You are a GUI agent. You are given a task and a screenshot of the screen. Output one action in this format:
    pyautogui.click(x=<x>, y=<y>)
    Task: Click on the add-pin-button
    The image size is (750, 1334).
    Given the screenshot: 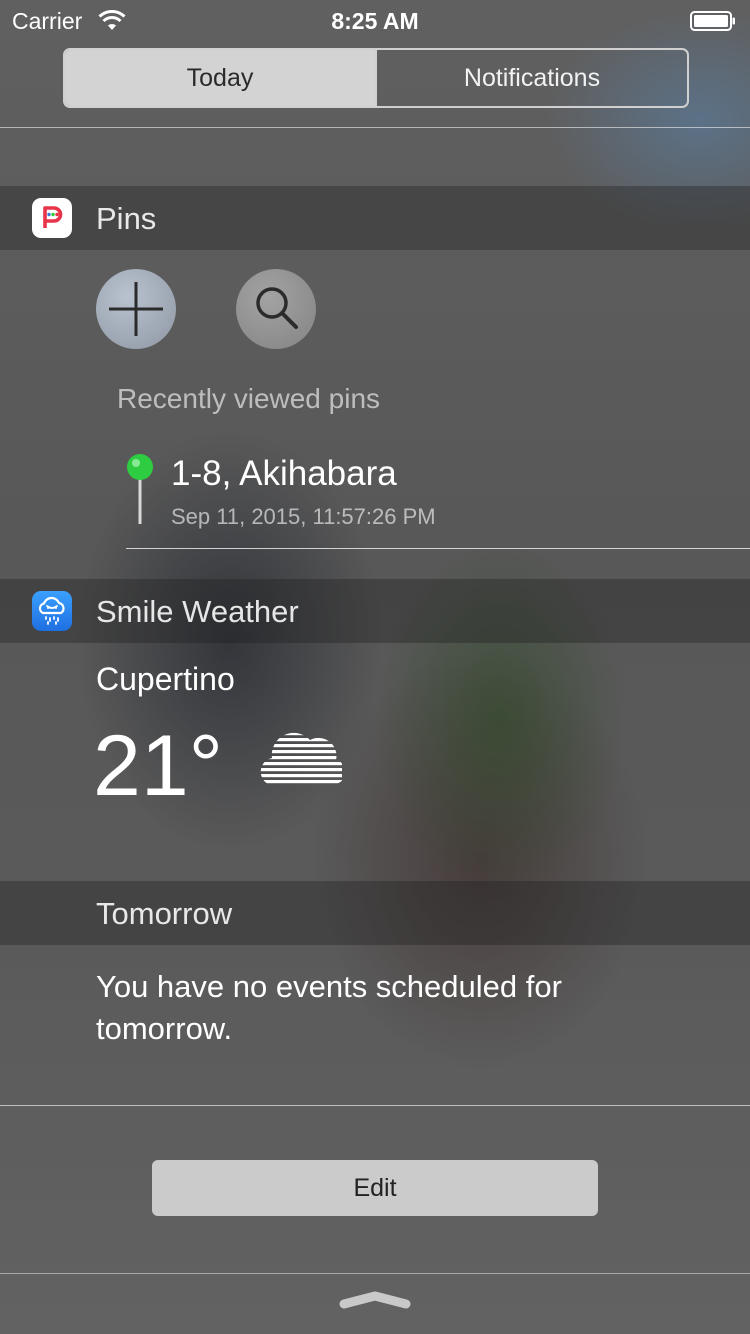 What is the action you would take?
    pyautogui.click(x=136, y=309)
    